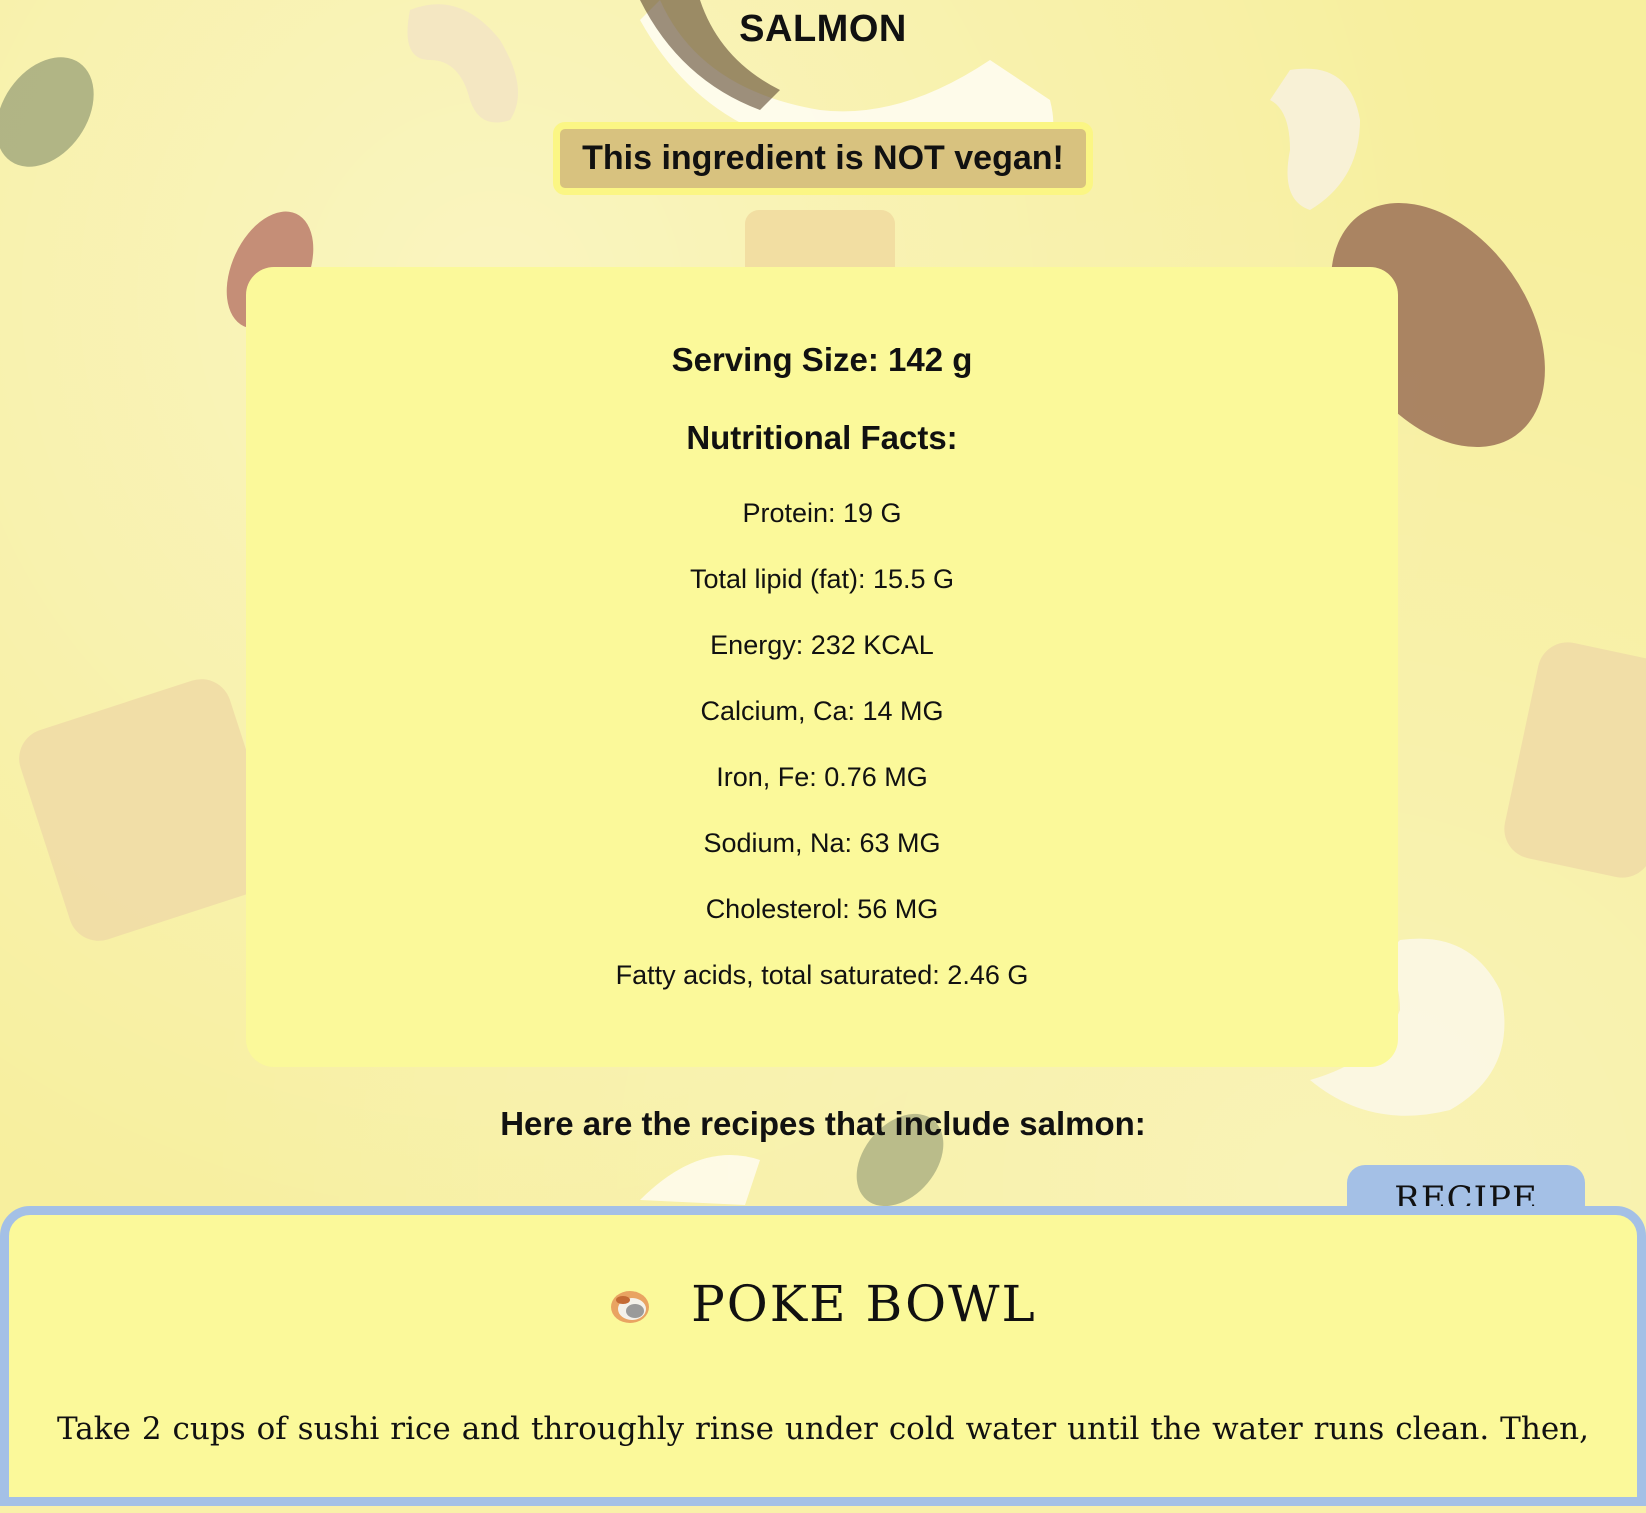 This screenshot has width=1646, height=1513. Describe the element at coordinates (864, 1304) in the screenshot. I see `recipe-title-text: POKE BOWL` at that location.